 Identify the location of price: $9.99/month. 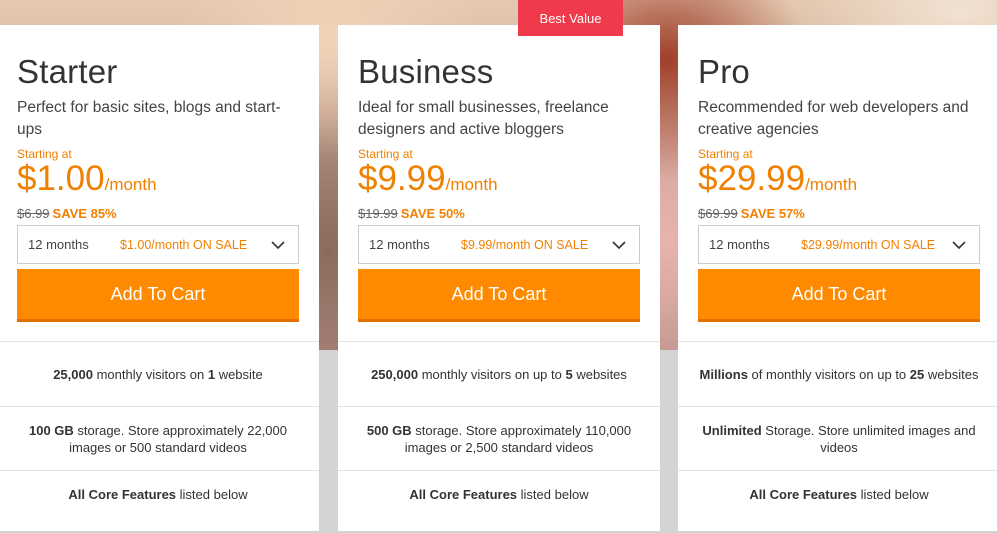
(499, 182).